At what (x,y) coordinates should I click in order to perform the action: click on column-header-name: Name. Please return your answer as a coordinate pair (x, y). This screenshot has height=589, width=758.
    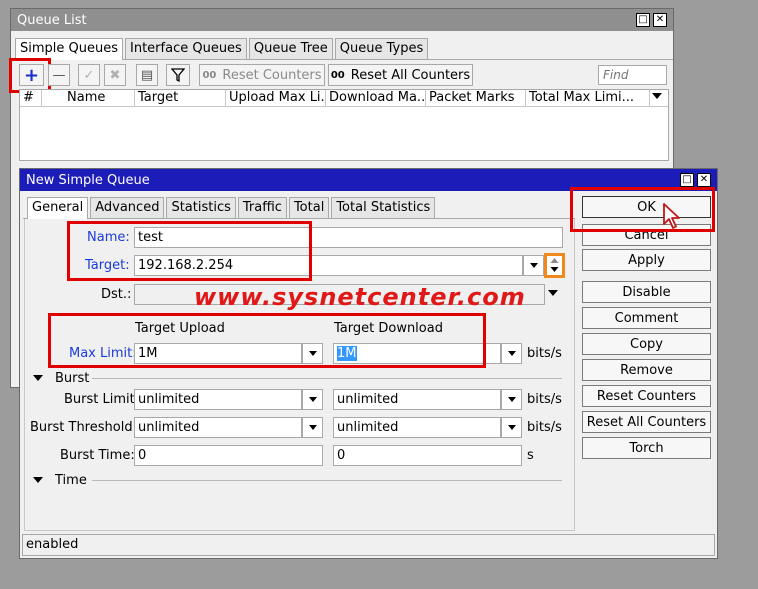
    Looking at the image, I should click on (99, 98).